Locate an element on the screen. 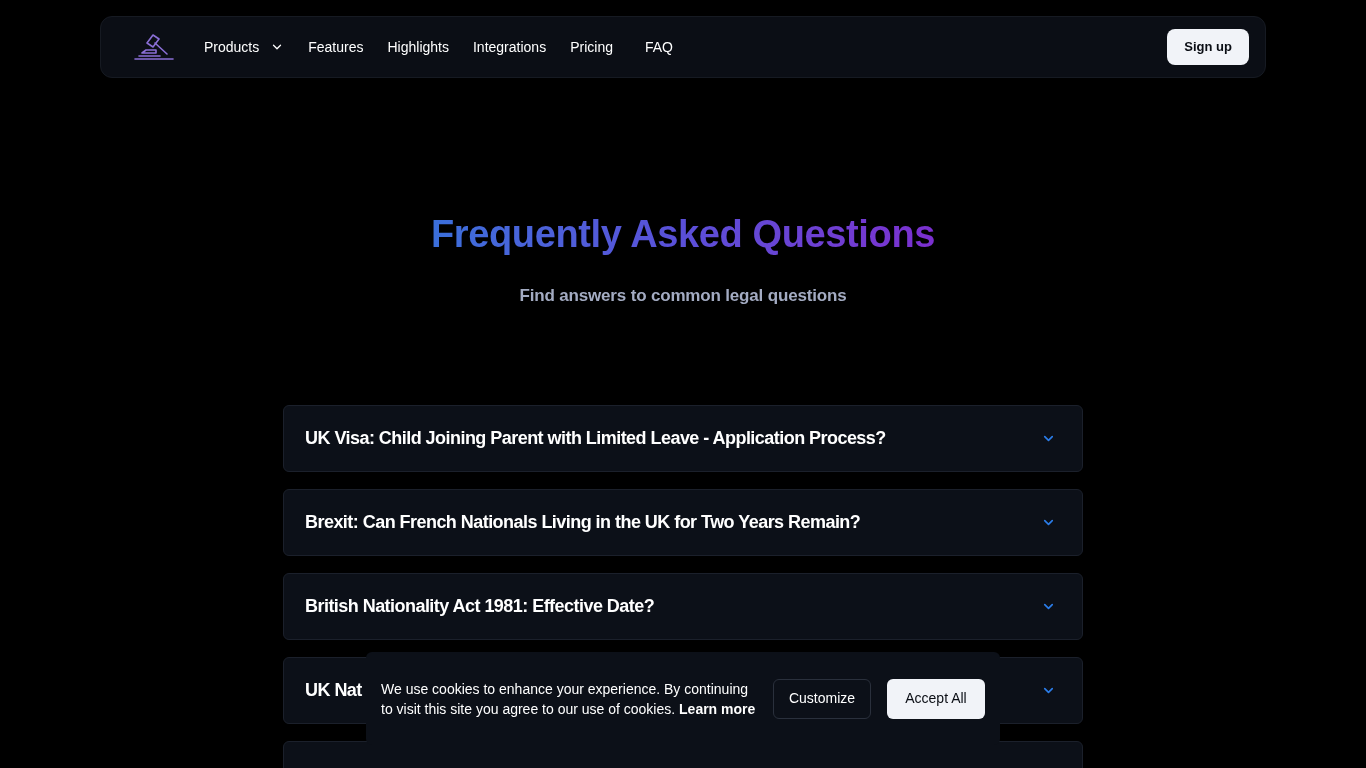 The width and height of the screenshot is (1366, 768). nav-link: FAQ is located at coordinates (658, 47).